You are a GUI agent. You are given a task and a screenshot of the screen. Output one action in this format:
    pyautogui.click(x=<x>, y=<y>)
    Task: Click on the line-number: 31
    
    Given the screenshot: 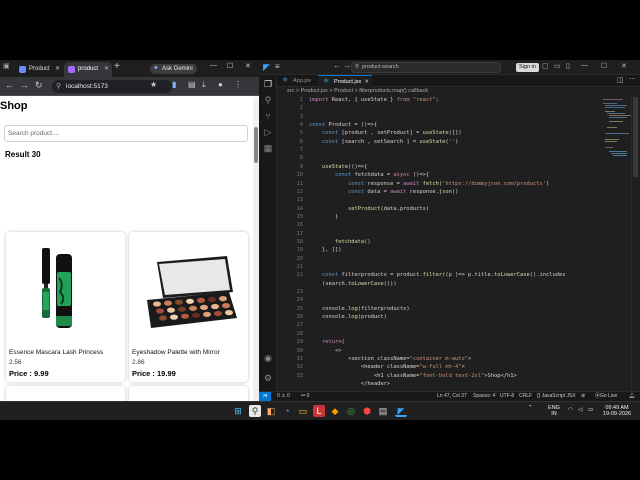 What is the action you would take?
    pyautogui.click(x=300, y=358)
    